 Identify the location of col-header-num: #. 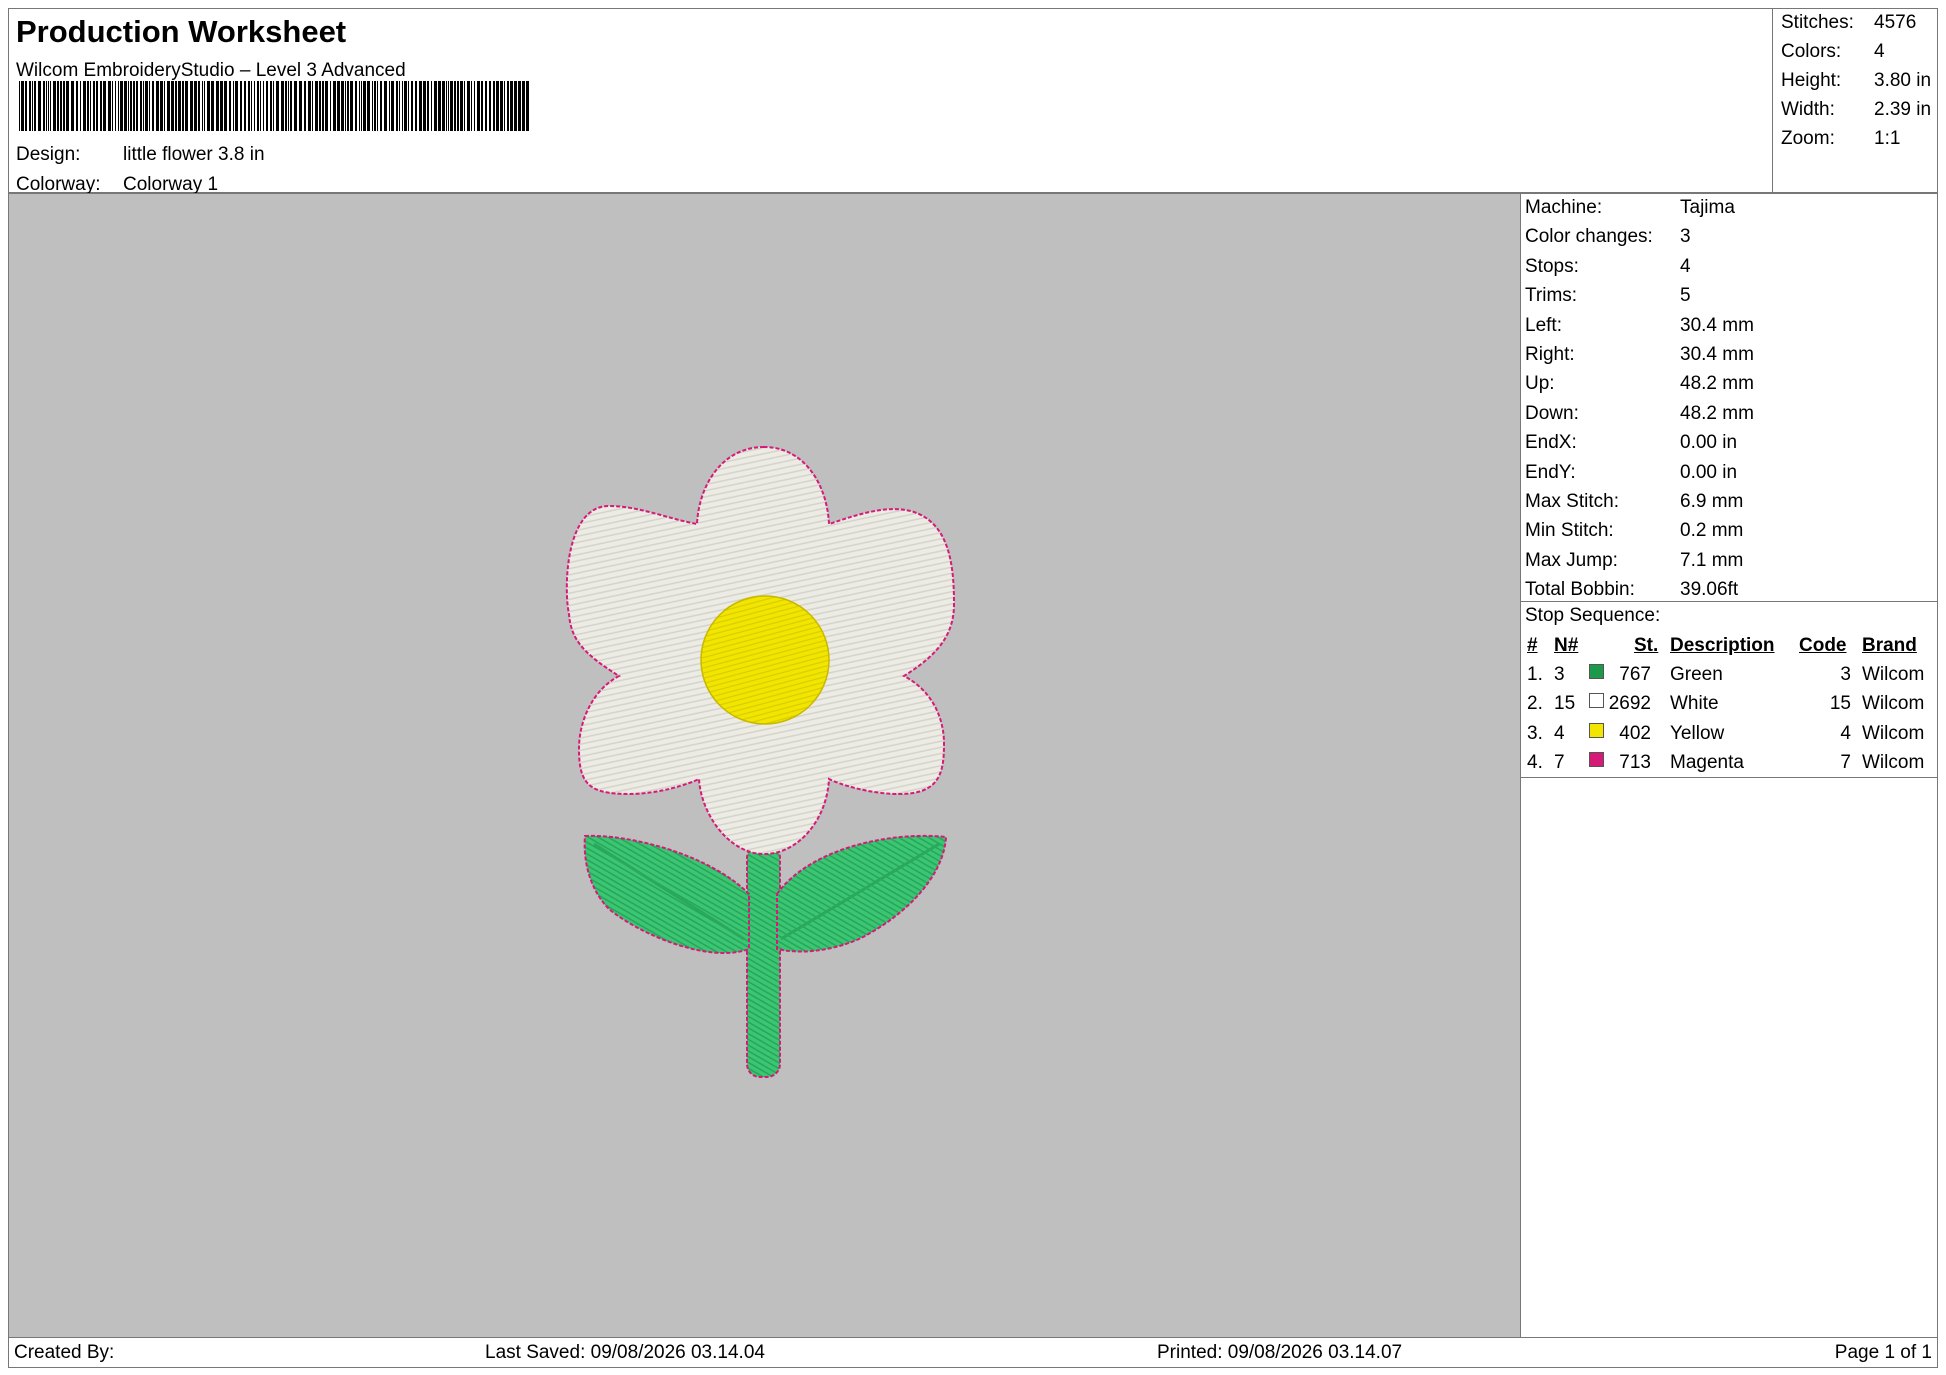
(1532, 645).